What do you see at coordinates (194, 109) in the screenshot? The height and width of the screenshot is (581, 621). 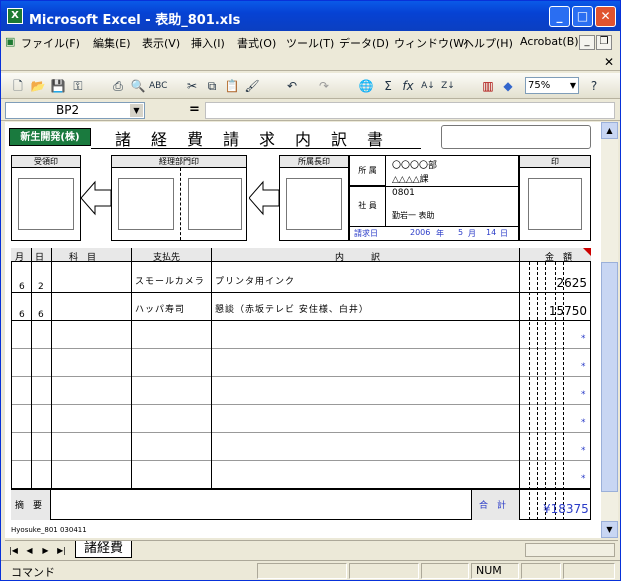 I see `formula-equals: =` at bounding box center [194, 109].